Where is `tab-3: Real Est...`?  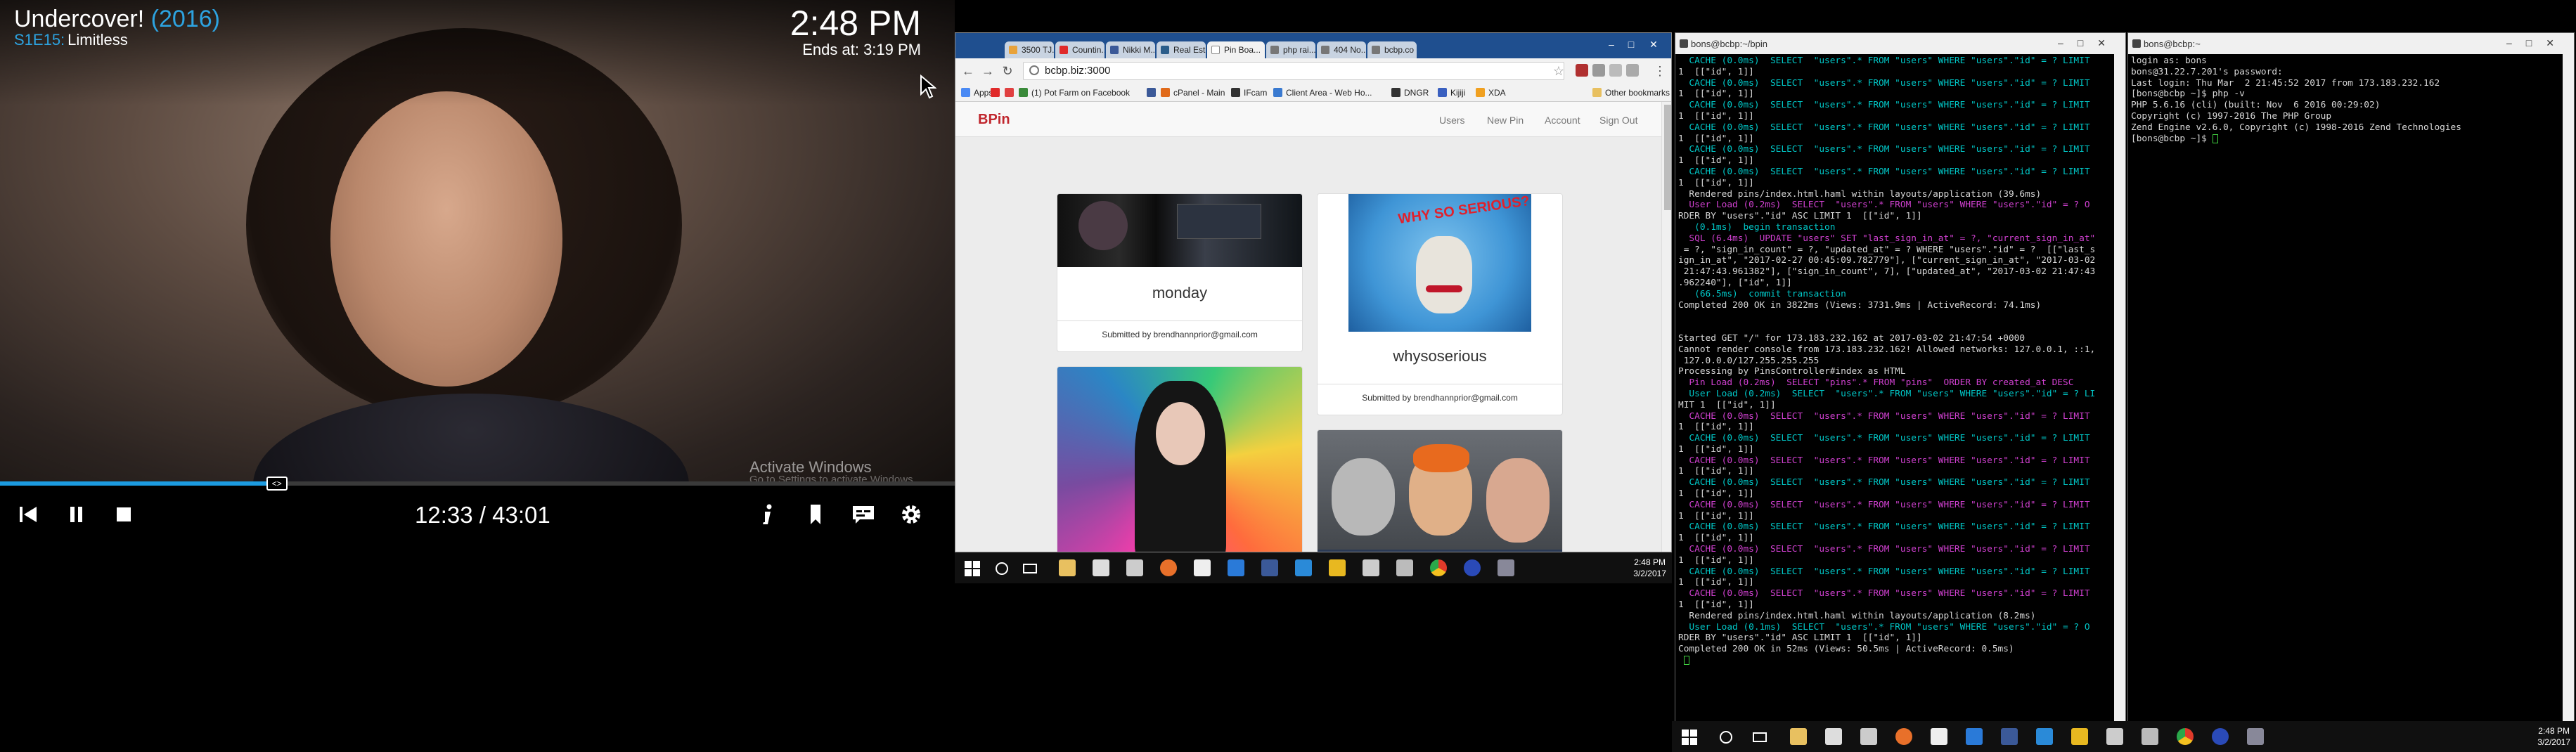 tab-3: Real Est... is located at coordinates (1181, 49).